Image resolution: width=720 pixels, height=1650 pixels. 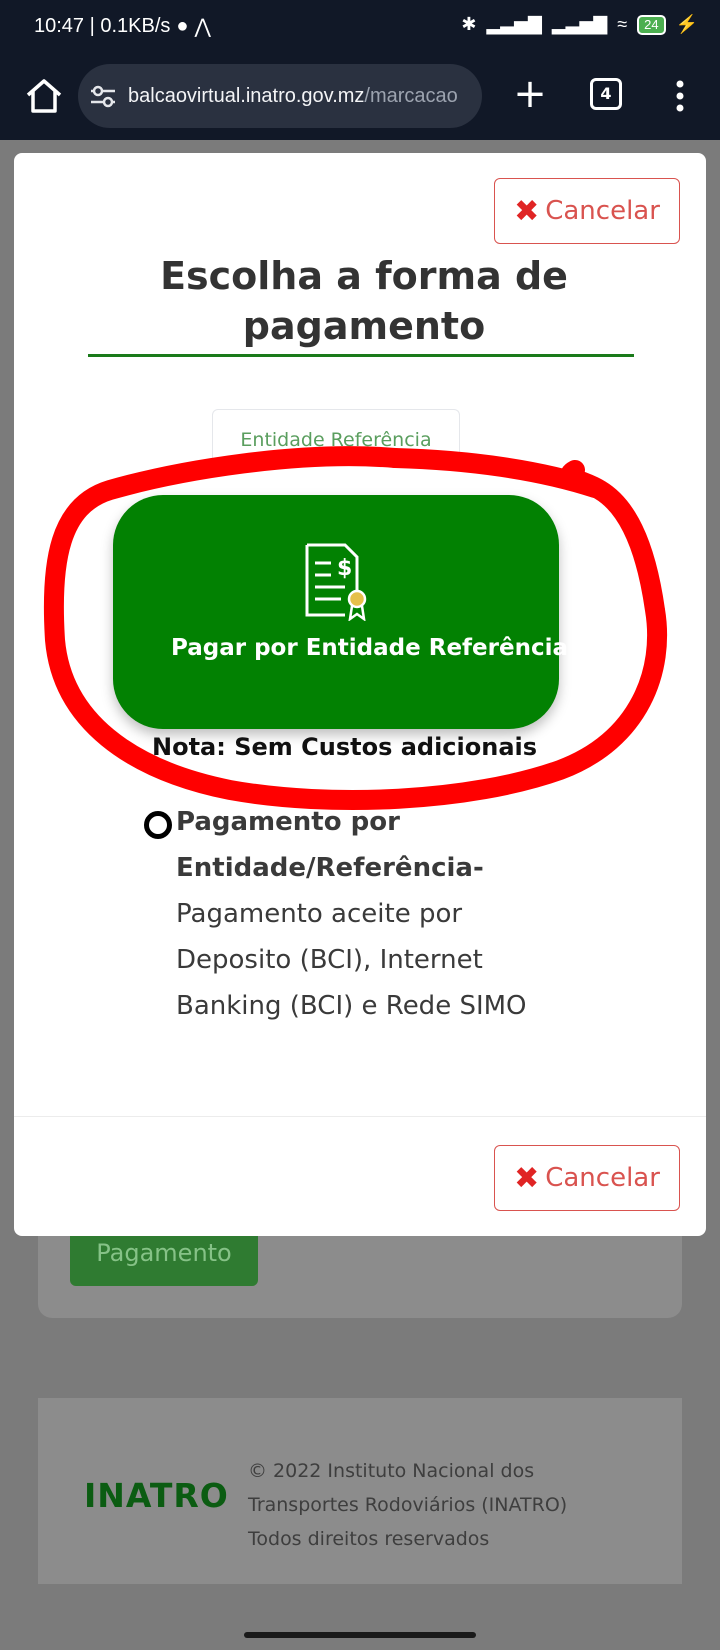 What do you see at coordinates (336, 439) in the screenshot?
I see `tab-entidade-referencia: Entidade Referência` at bounding box center [336, 439].